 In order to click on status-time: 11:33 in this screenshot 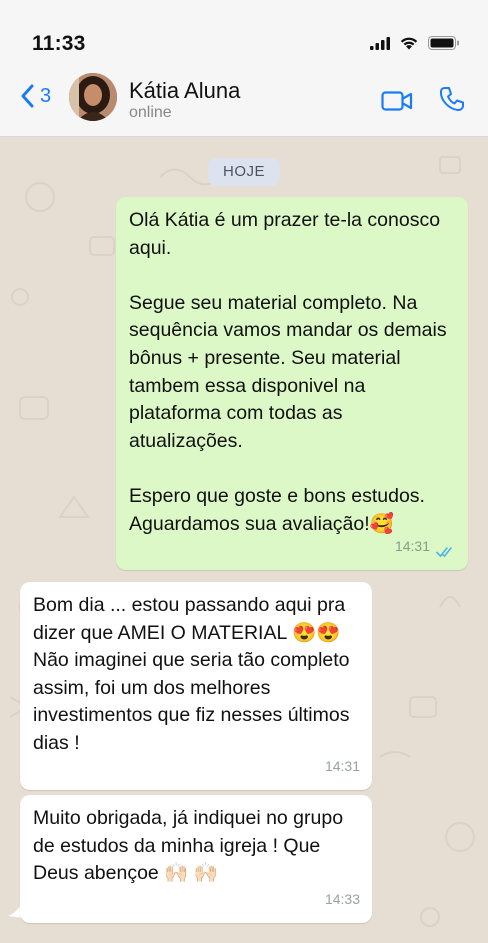, I will do `click(59, 43)`.